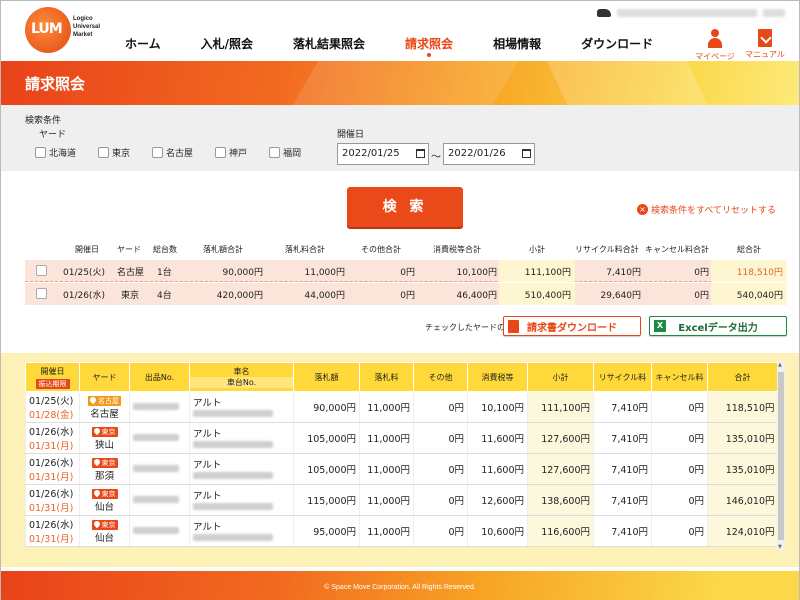 Image resolution: width=800 pixels, height=600 pixels. I want to click on col-header-recycle: リサイクル料, so click(622, 377).